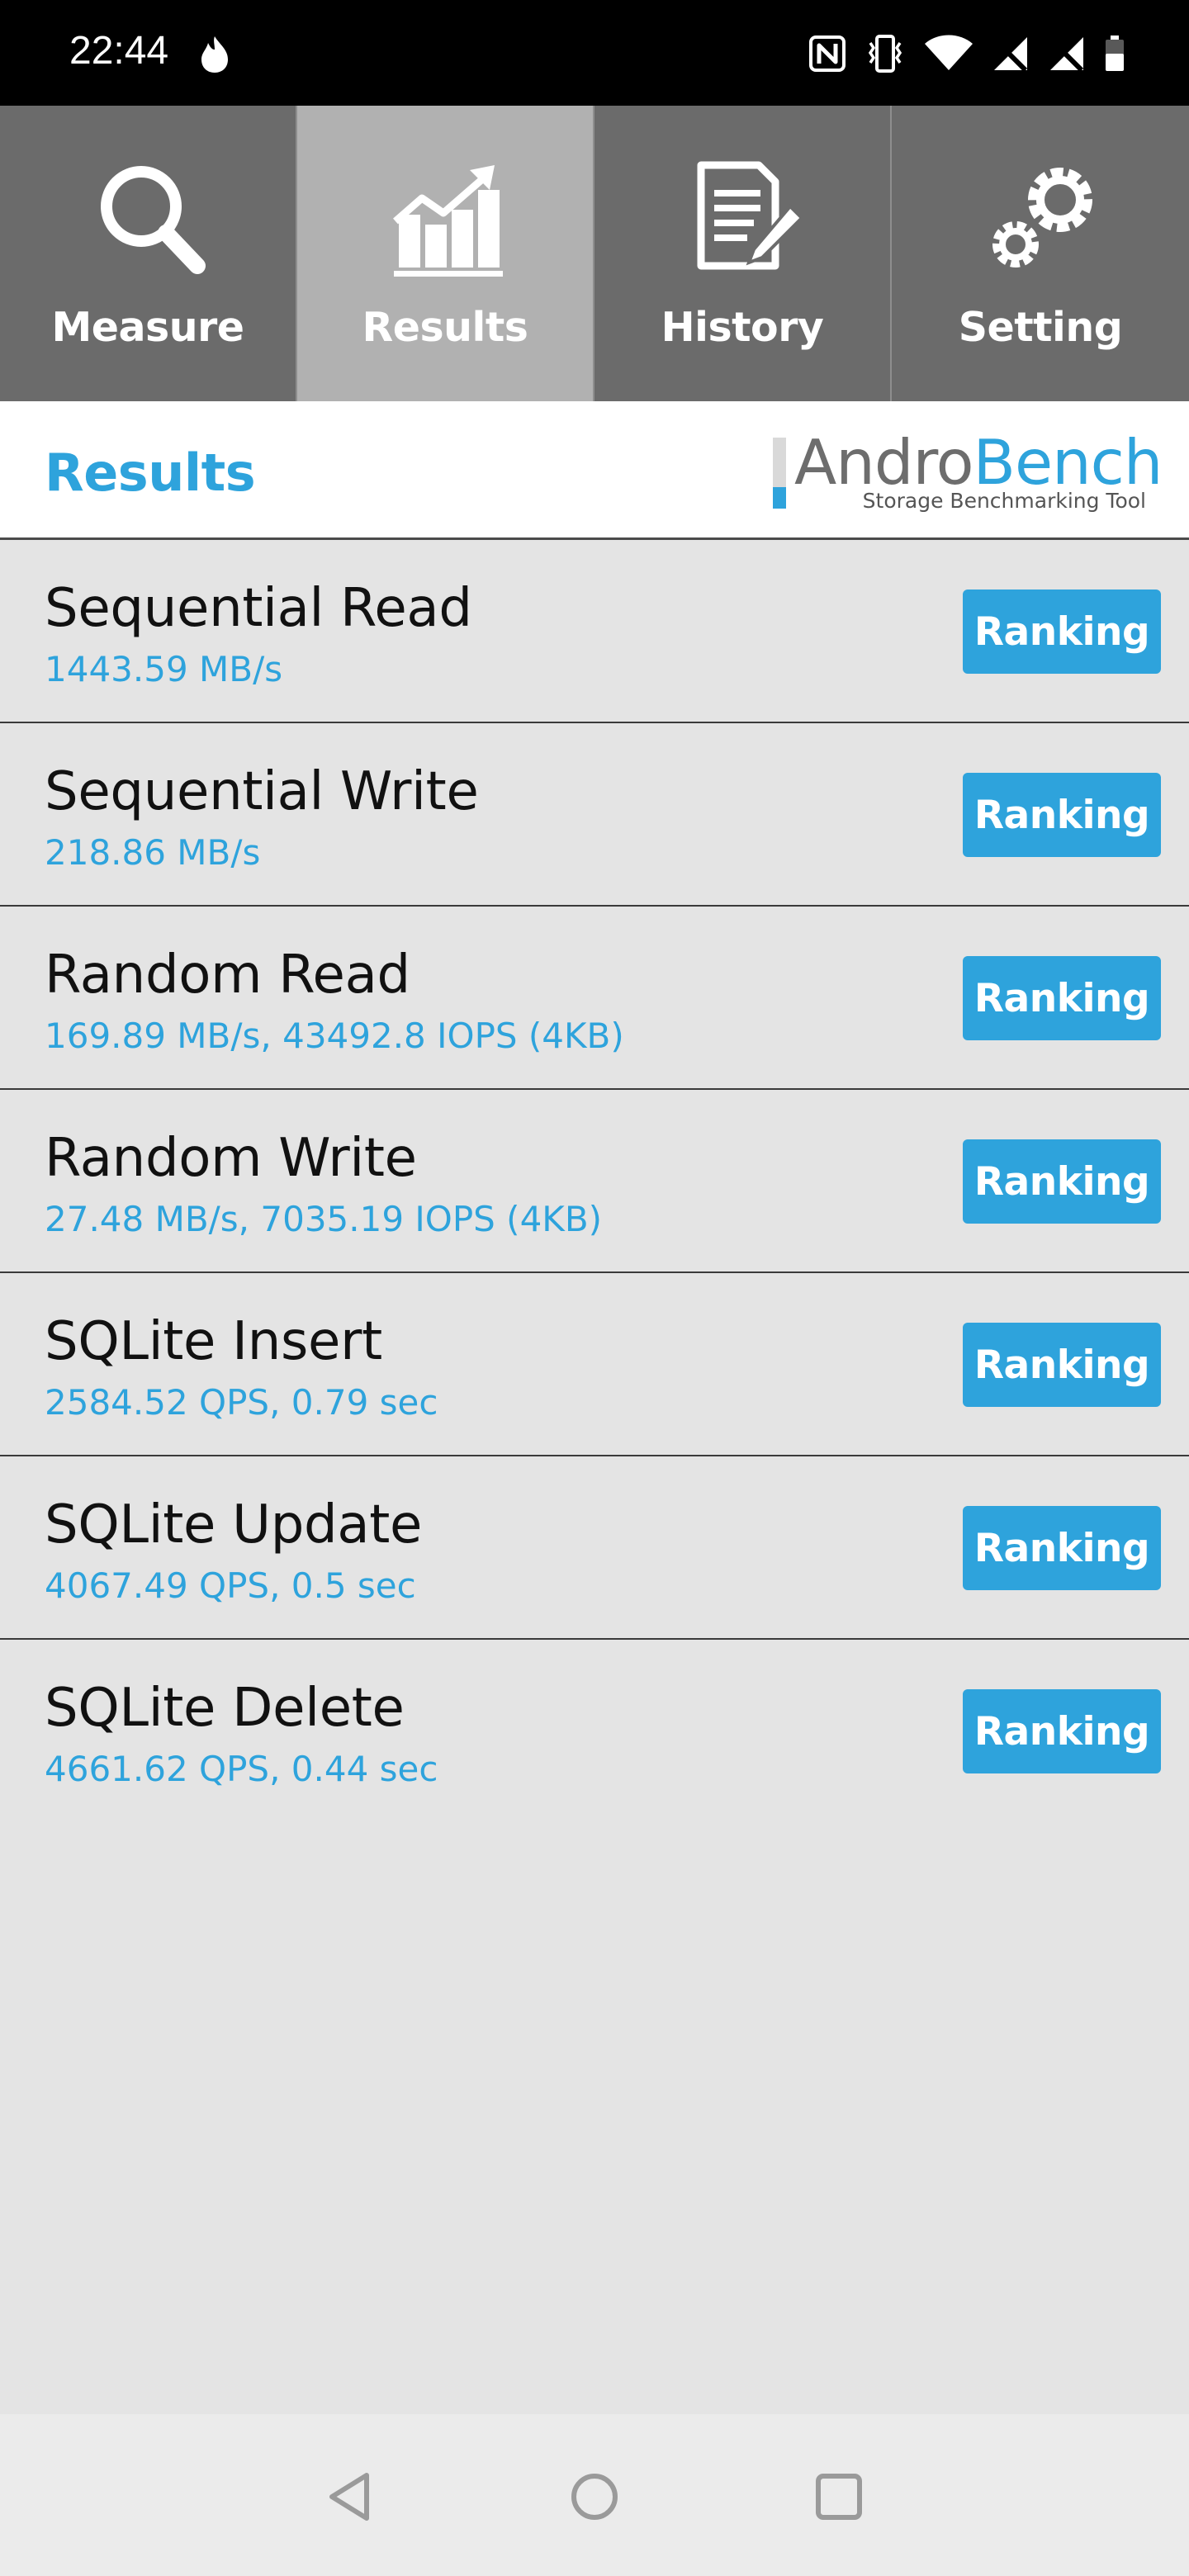 This screenshot has width=1189, height=2576. I want to click on logo-bench: Bench, so click(1068, 462).